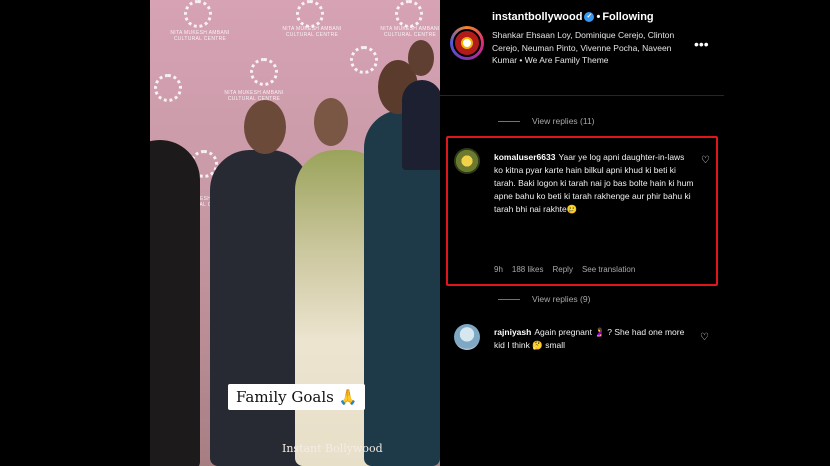 This screenshot has width=830, height=466. I want to click on see-translation-link: See translation, so click(608, 269).